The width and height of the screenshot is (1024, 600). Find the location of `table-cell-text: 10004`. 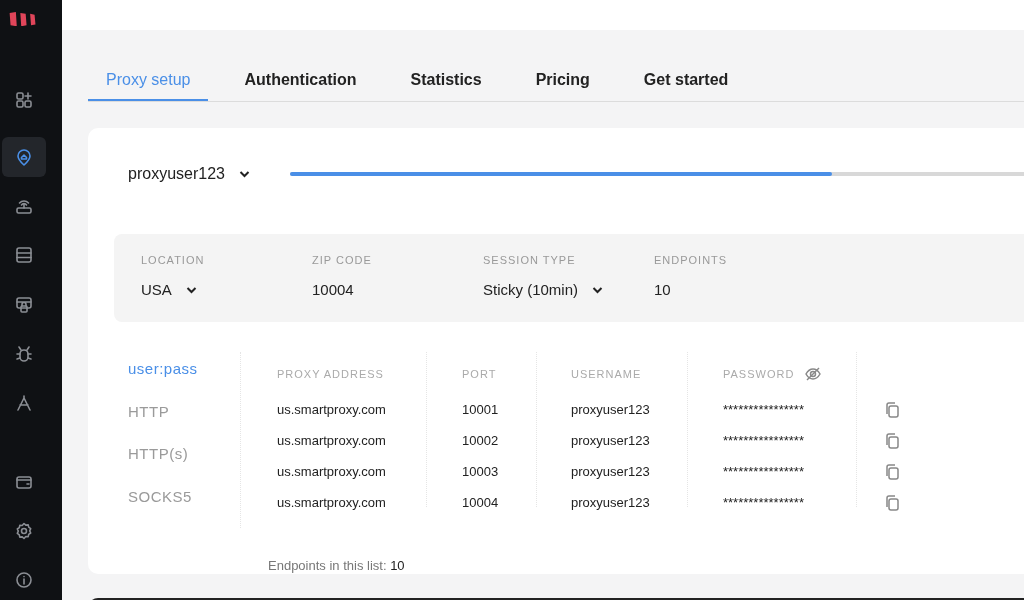

table-cell-text: 10004 is located at coordinates (481, 502).